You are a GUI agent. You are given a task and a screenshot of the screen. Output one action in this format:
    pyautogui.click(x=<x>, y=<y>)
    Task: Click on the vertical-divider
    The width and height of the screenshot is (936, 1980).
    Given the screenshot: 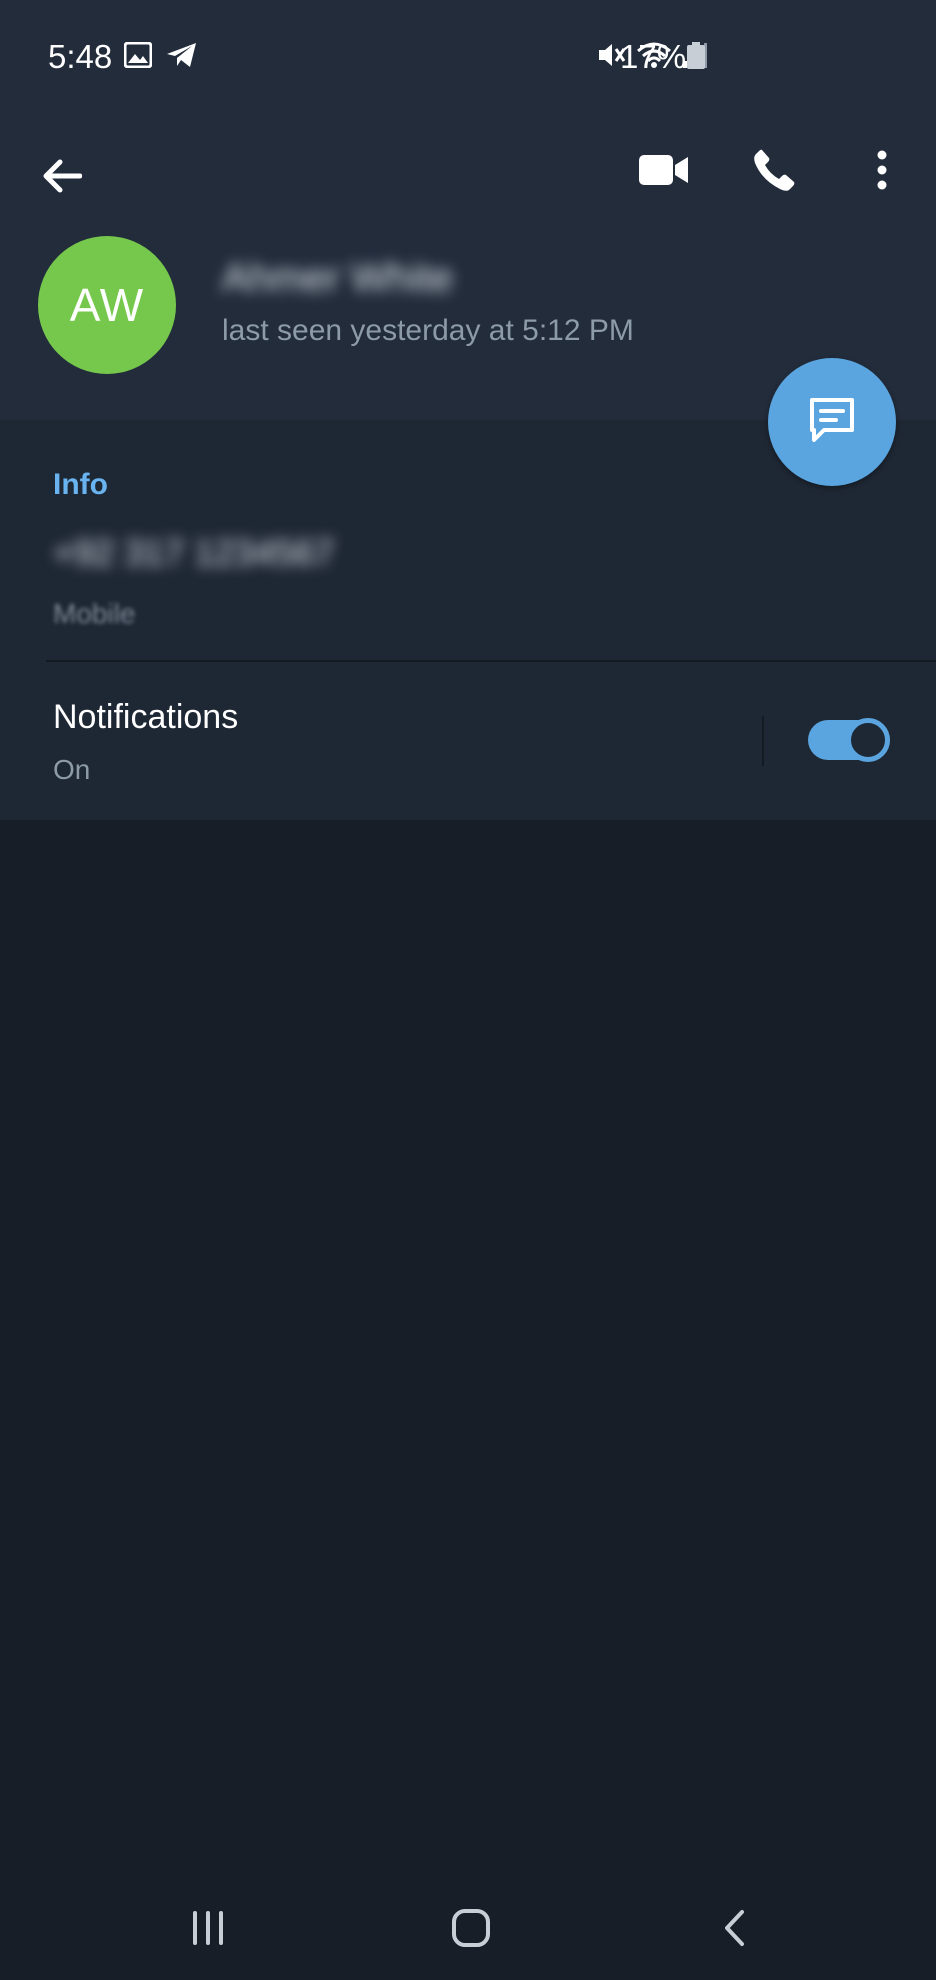 What is the action you would take?
    pyautogui.click(x=763, y=741)
    